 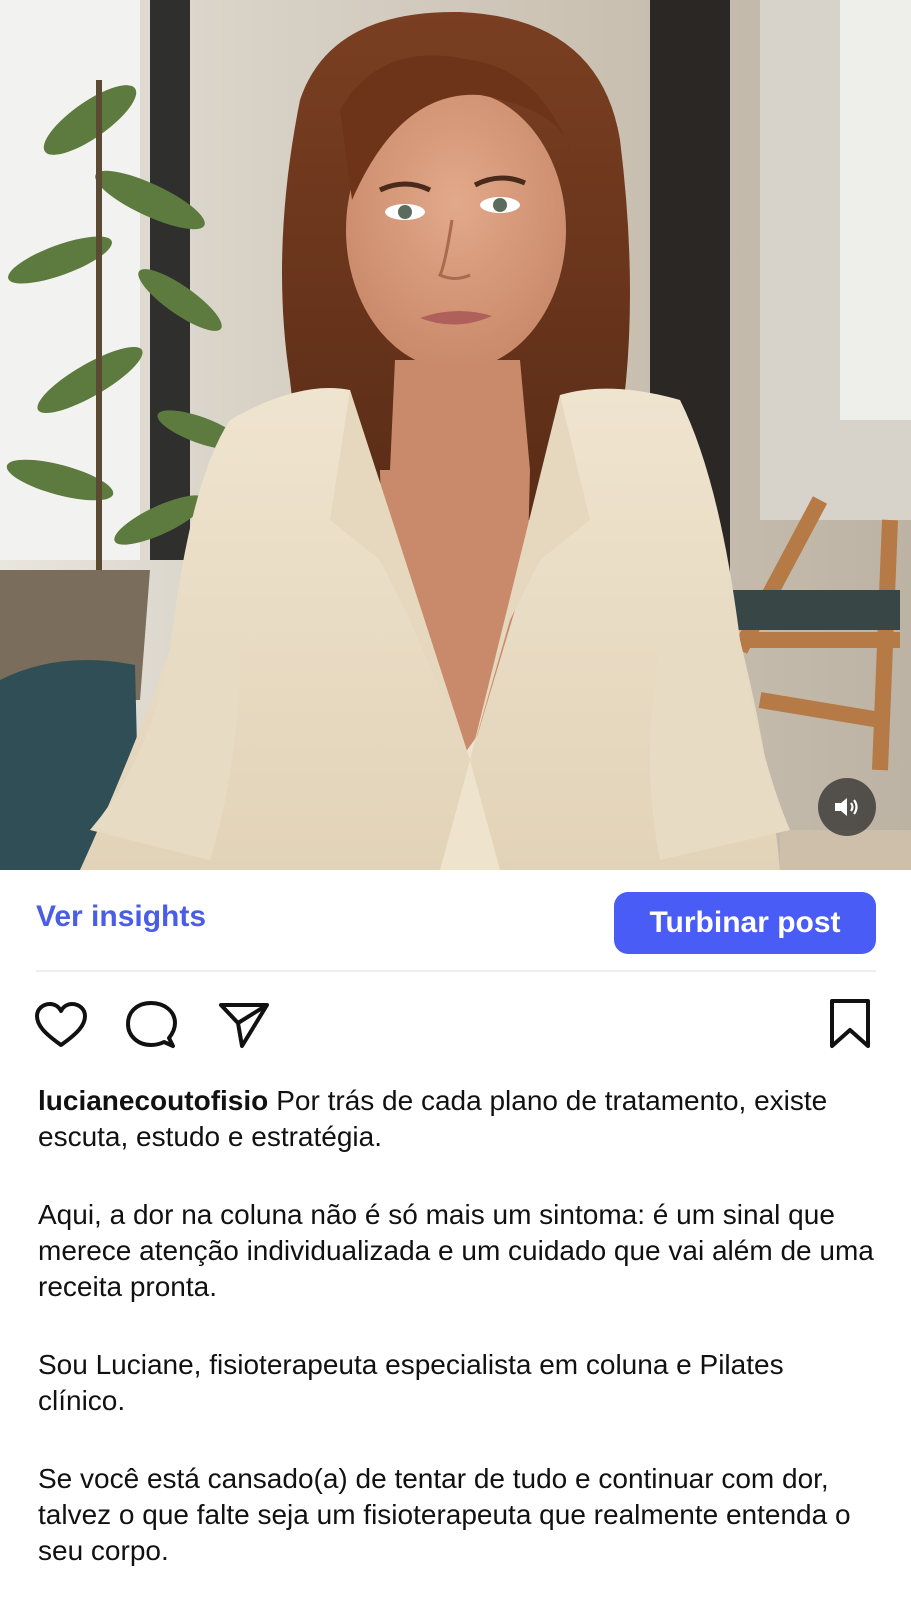 What do you see at coordinates (745, 923) in the screenshot?
I see `boost-post-button: Turbinar post` at bounding box center [745, 923].